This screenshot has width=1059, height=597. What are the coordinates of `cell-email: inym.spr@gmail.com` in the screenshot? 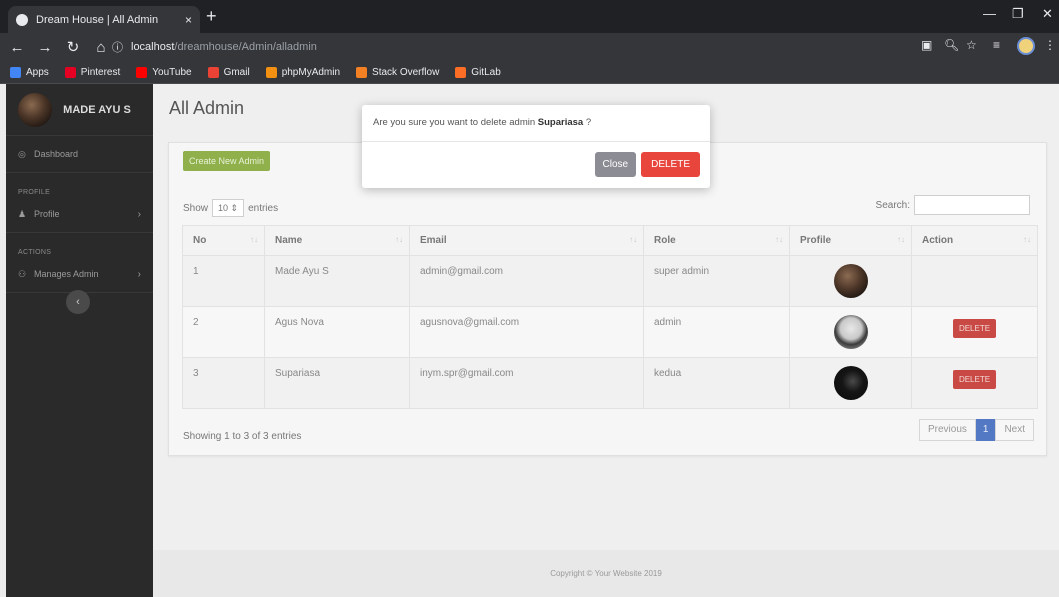 It's located at (526, 383).